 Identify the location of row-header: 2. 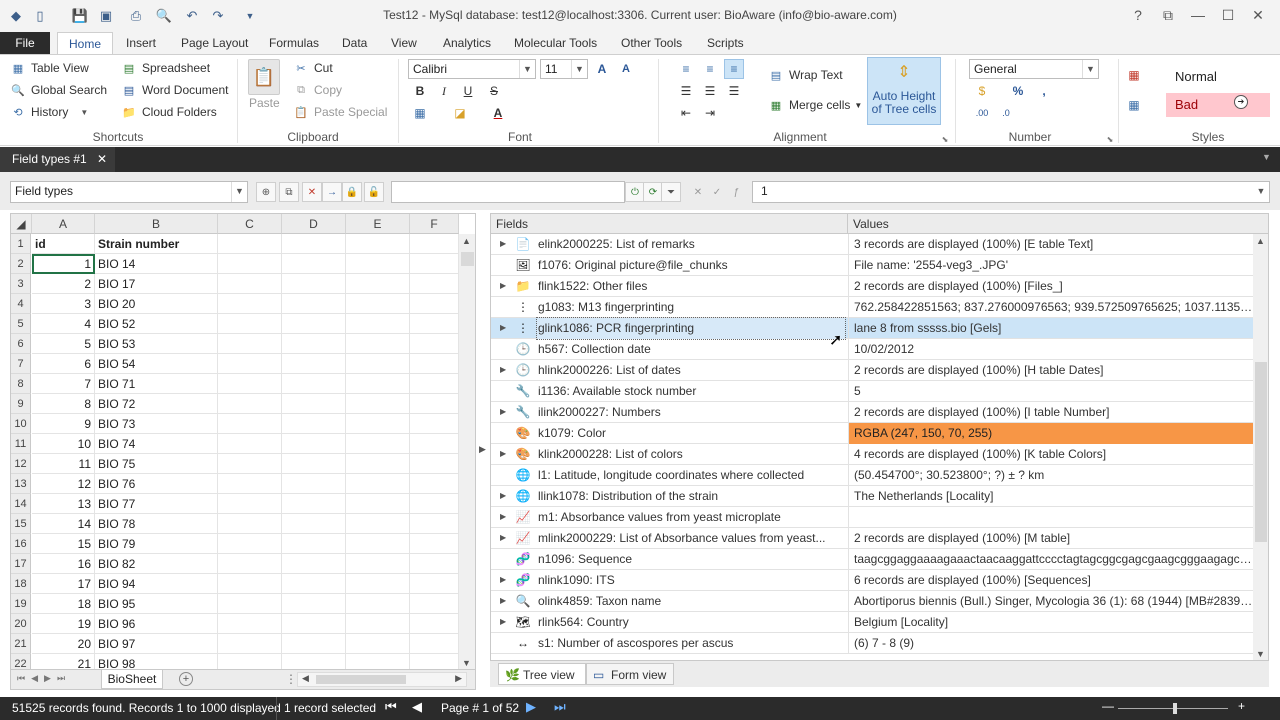
(21, 264).